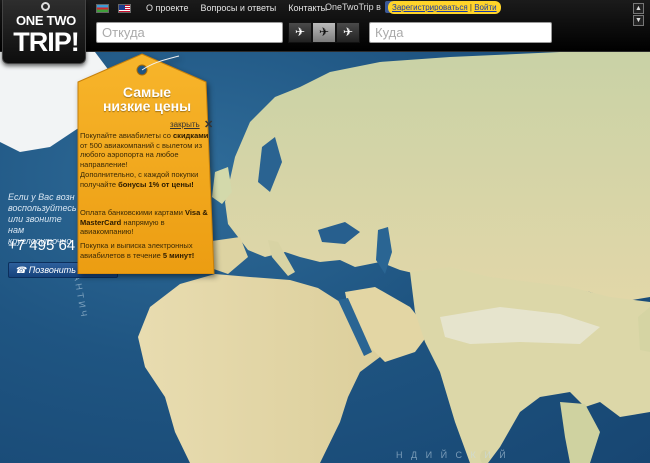 This screenshot has height=463, width=650. Describe the element at coordinates (353, 7) in the screenshot. I see `social-label: OneTwoTrip в` at that location.